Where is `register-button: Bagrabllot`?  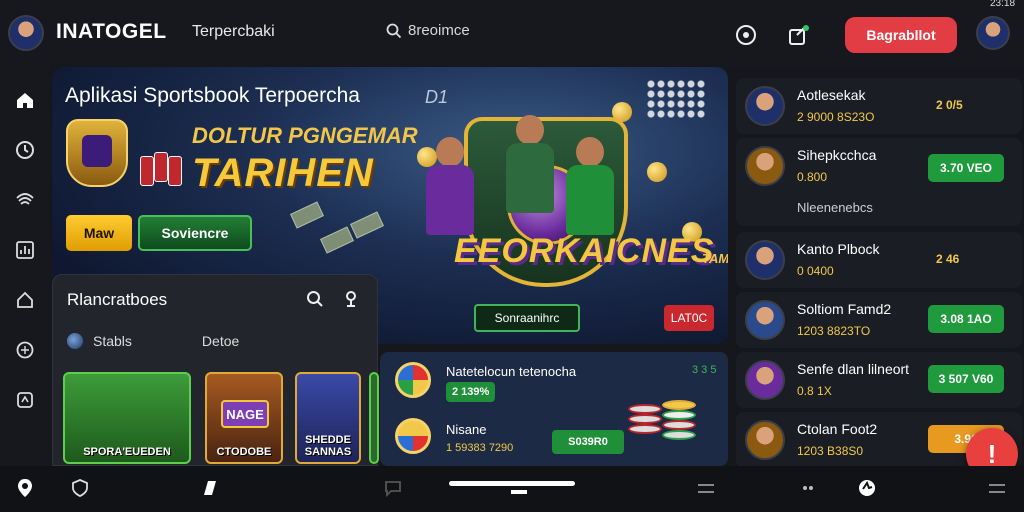
register-button: Bagrabllot is located at coordinates (901, 35).